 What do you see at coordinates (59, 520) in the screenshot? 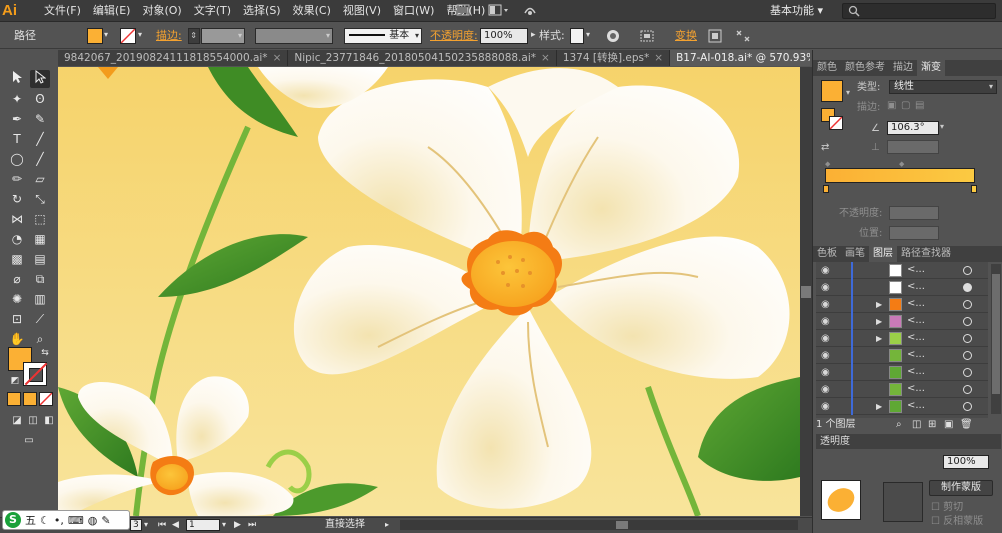
I see `punctuation-icon: •,` at bounding box center [59, 520].